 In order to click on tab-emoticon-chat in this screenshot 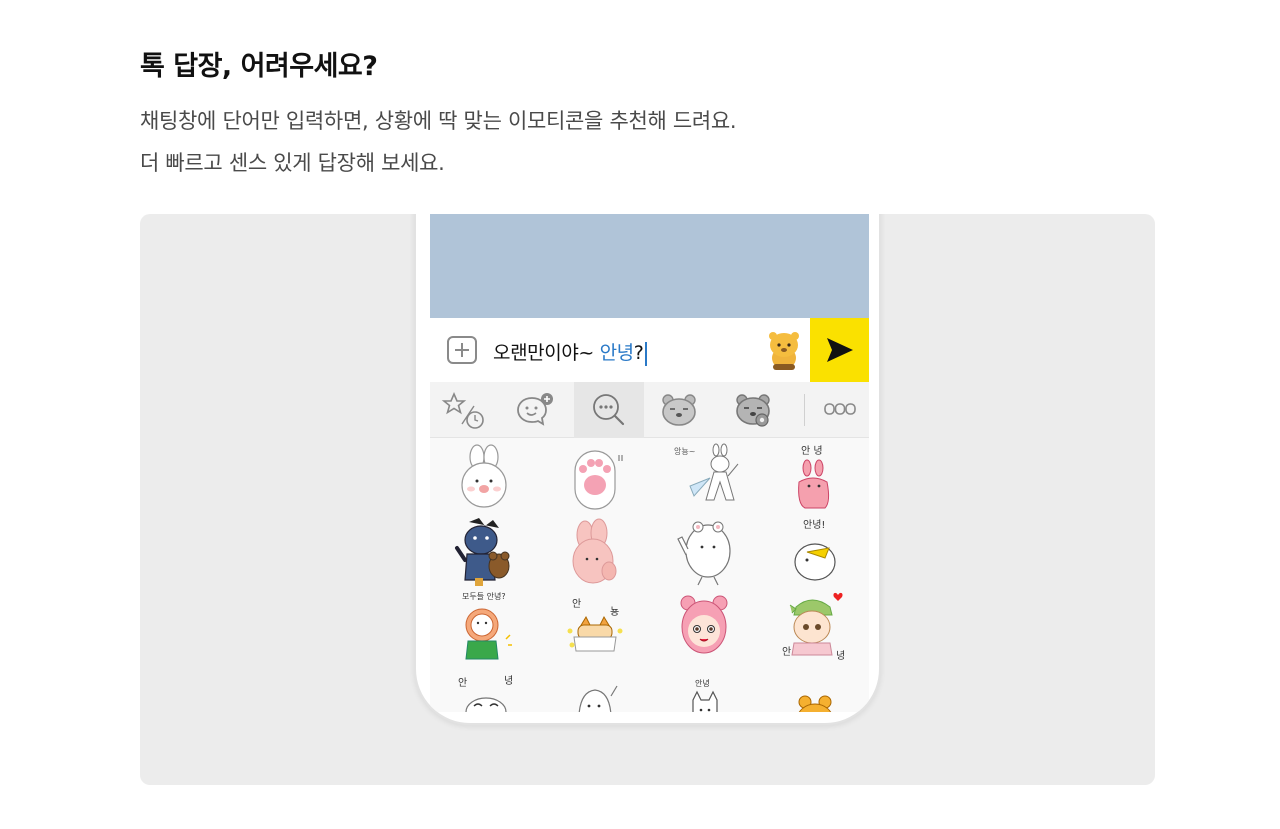, I will do `click(535, 410)`.